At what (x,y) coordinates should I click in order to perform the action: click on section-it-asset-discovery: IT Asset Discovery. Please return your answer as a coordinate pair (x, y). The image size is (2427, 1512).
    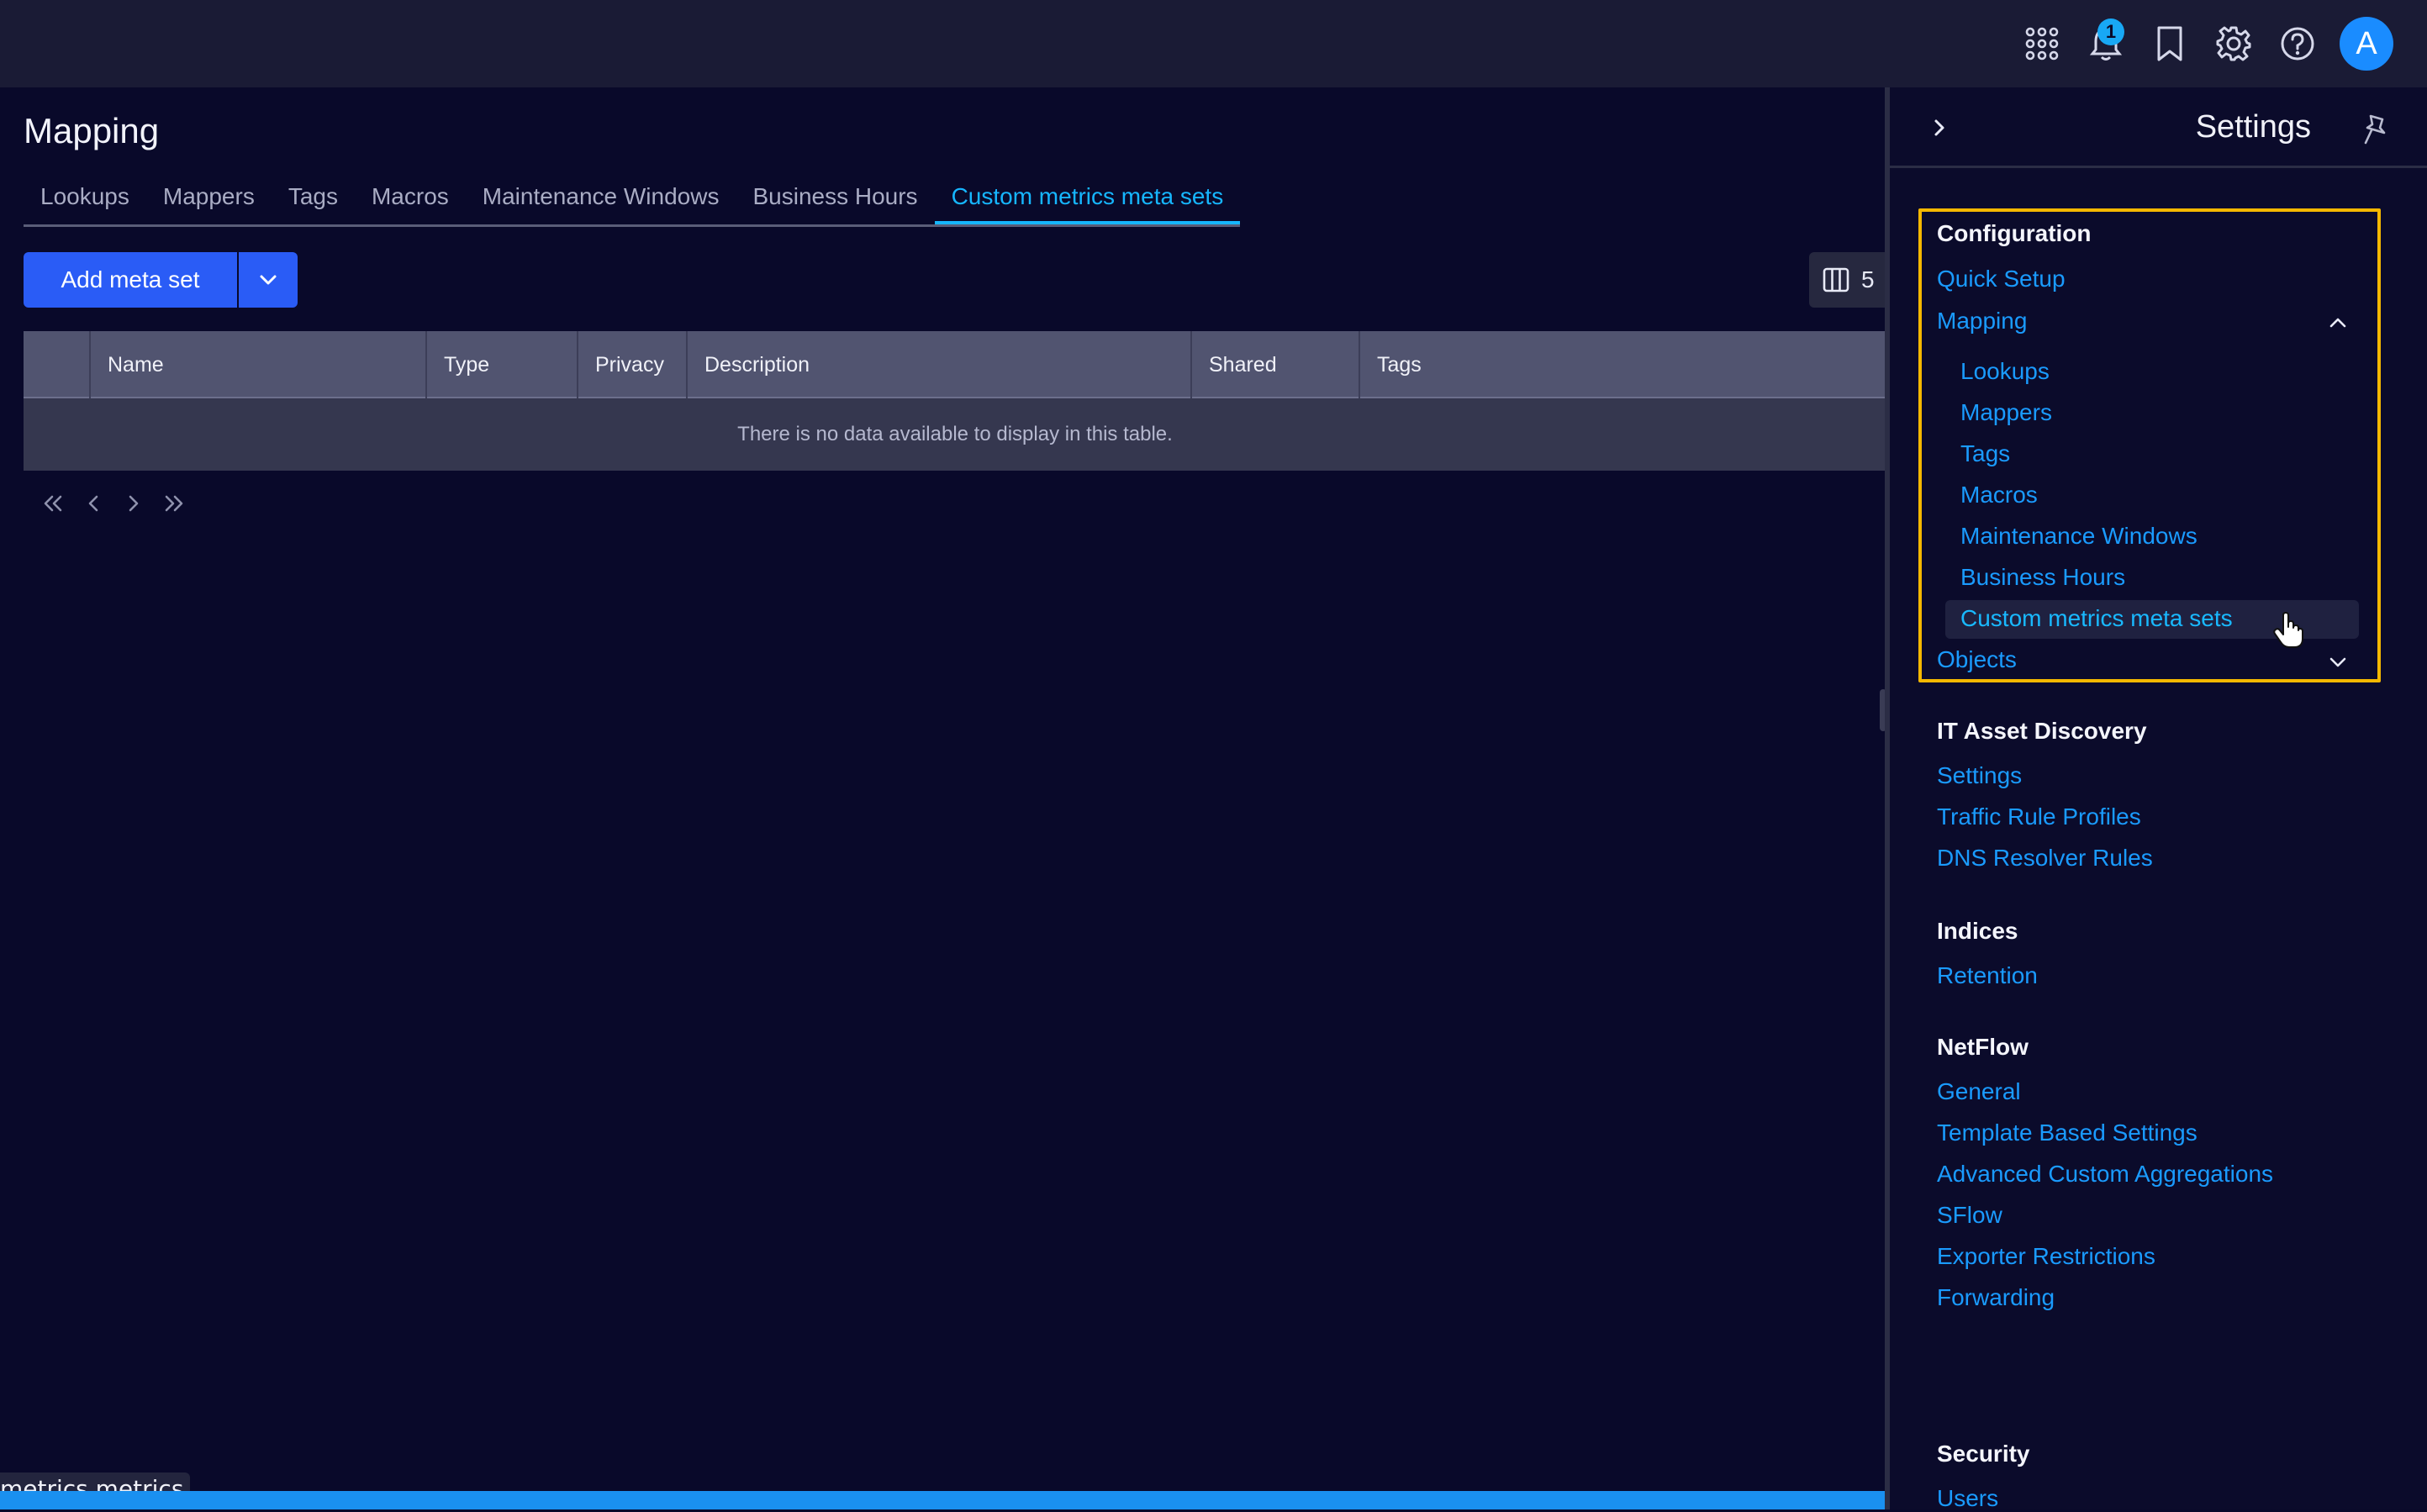
    Looking at the image, I should click on (2042, 731).